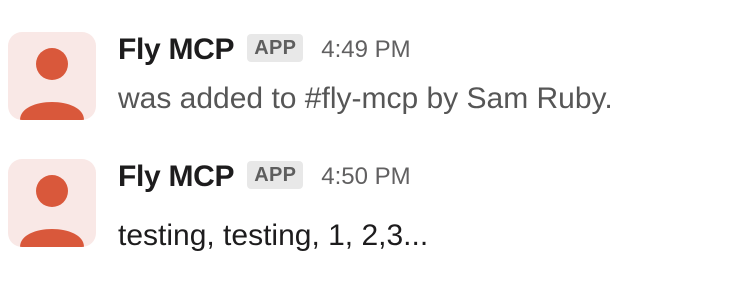 Image resolution: width=734 pixels, height=290 pixels. I want to click on message-text: was added to #fly-mcp by Sam Ruby., so click(365, 98).